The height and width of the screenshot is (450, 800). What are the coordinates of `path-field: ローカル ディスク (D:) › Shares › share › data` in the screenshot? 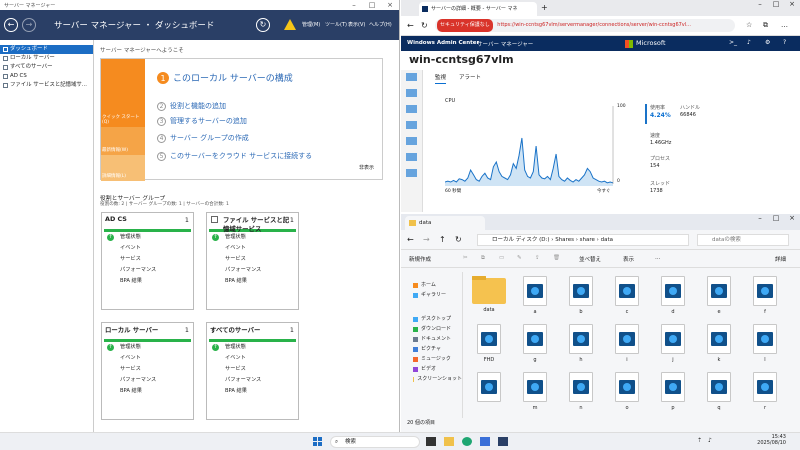 It's located at (583, 240).